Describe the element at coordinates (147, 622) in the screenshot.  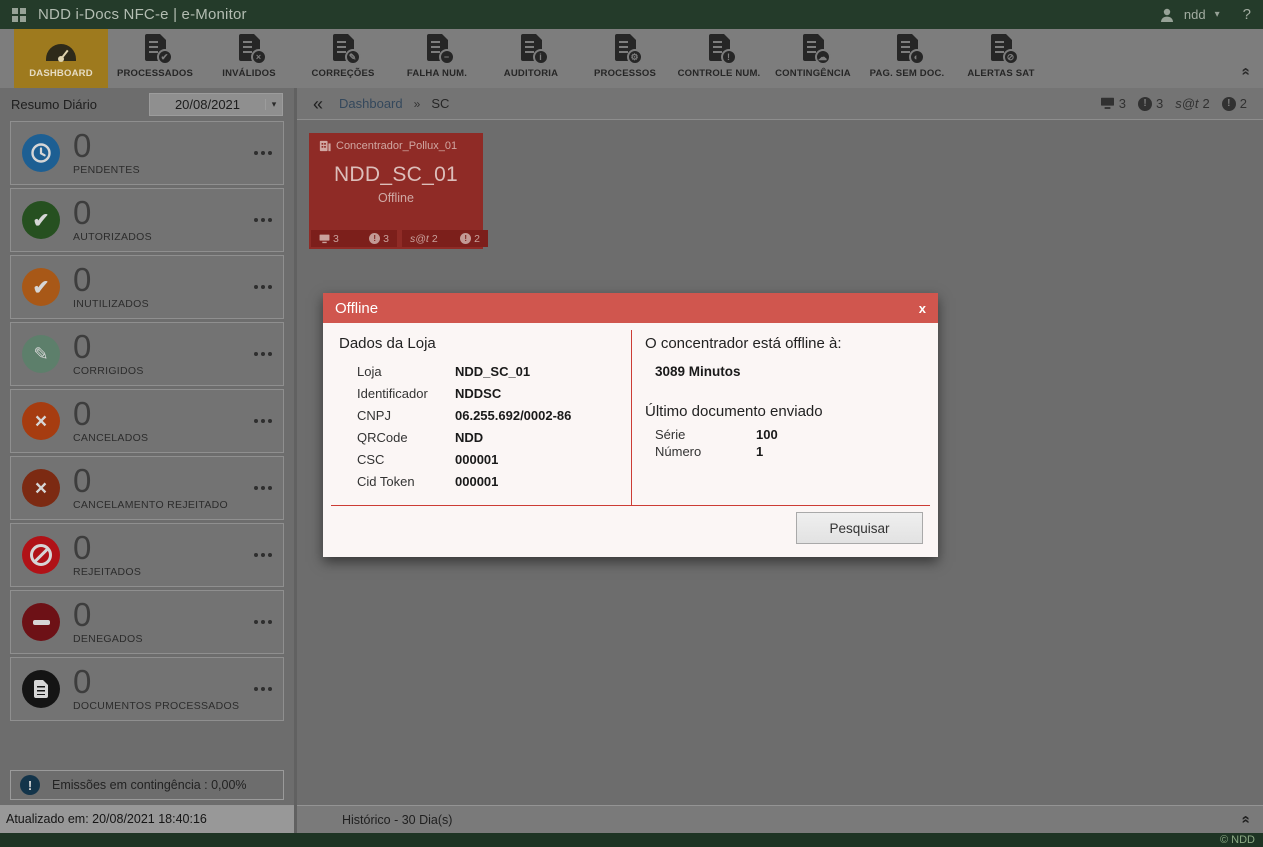
I see `card-denegados: 0 DENEGADOS` at that location.